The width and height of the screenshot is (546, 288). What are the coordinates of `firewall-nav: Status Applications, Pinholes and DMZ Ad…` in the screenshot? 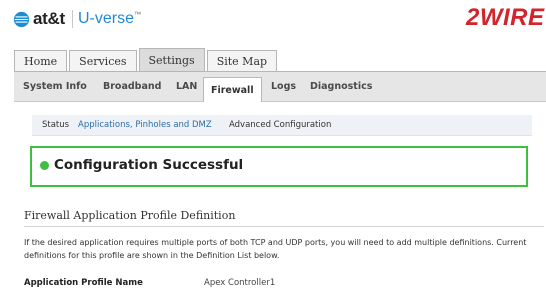 It's located at (282, 125).